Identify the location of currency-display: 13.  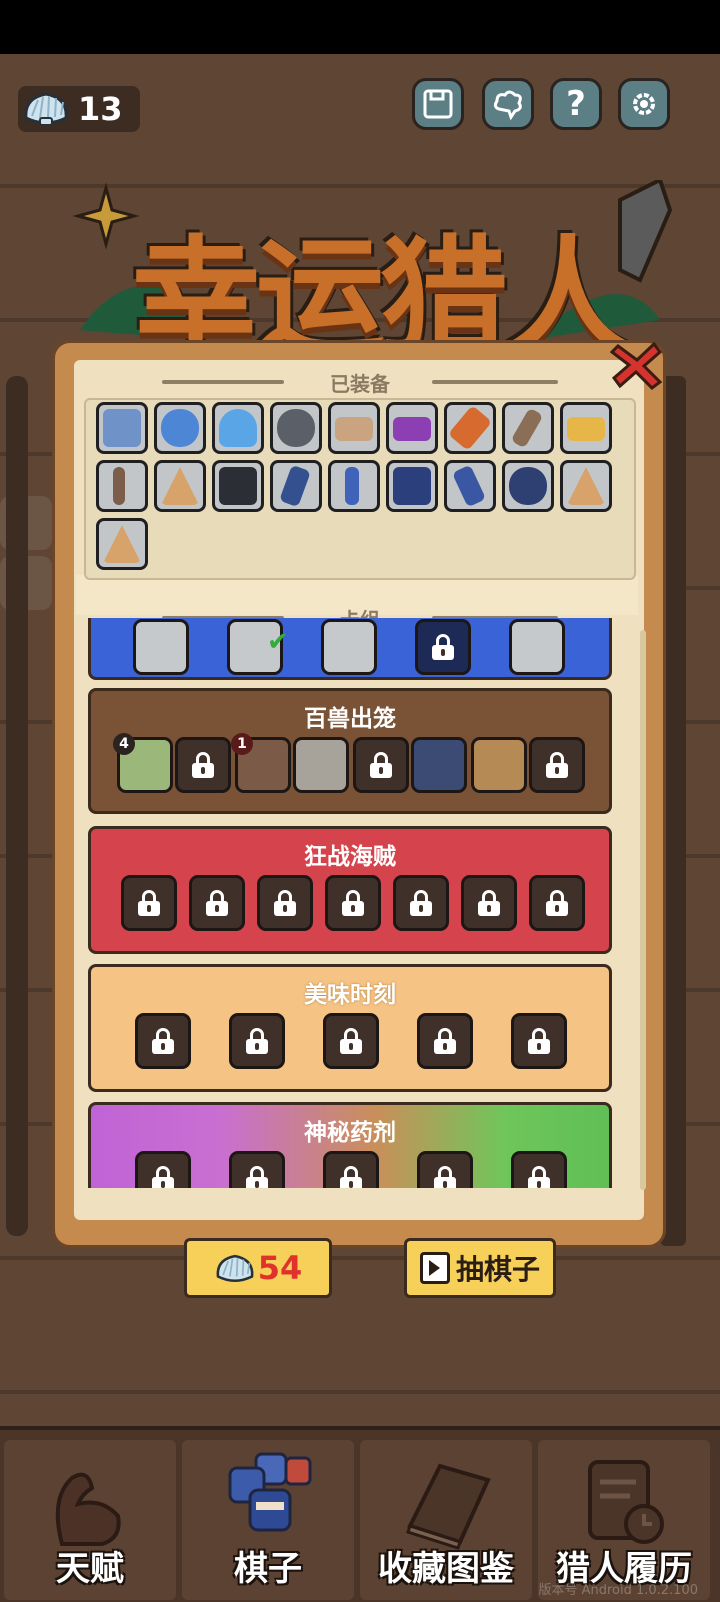
(79, 109).